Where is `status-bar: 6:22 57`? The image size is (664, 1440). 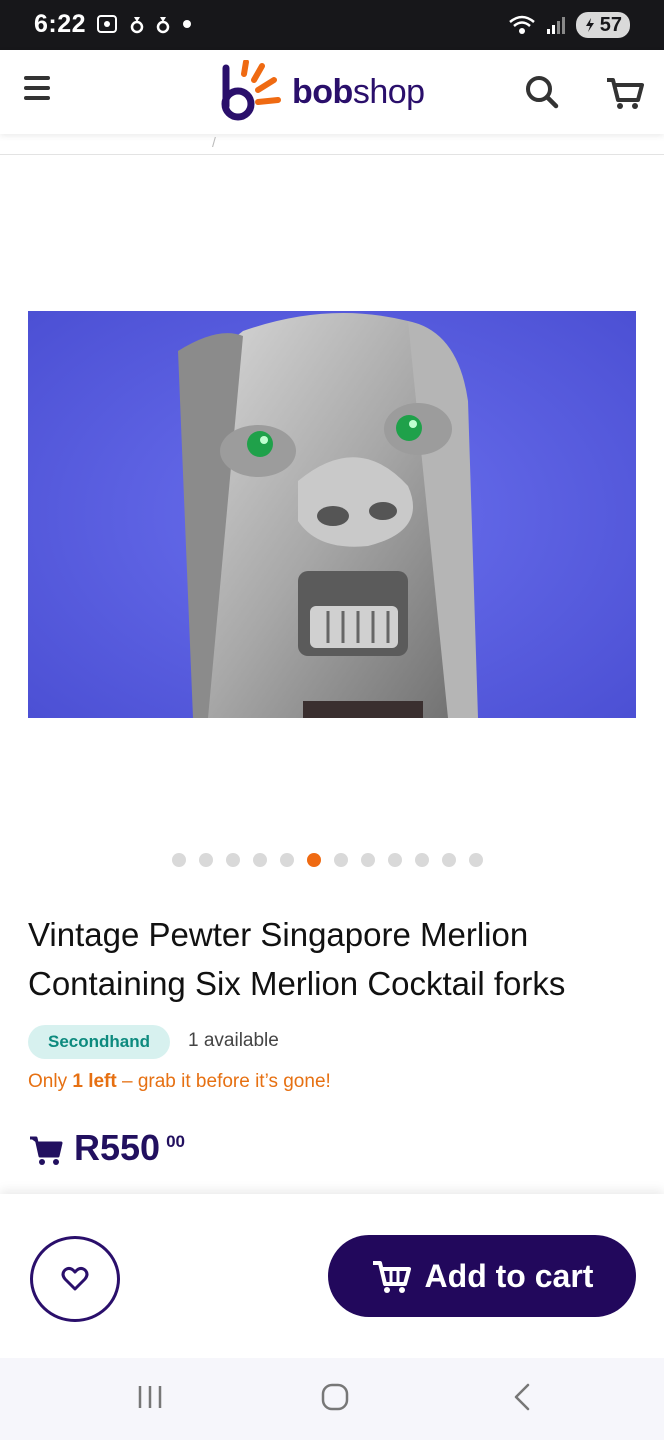 status-bar: 6:22 57 is located at coordinates (332, 25).